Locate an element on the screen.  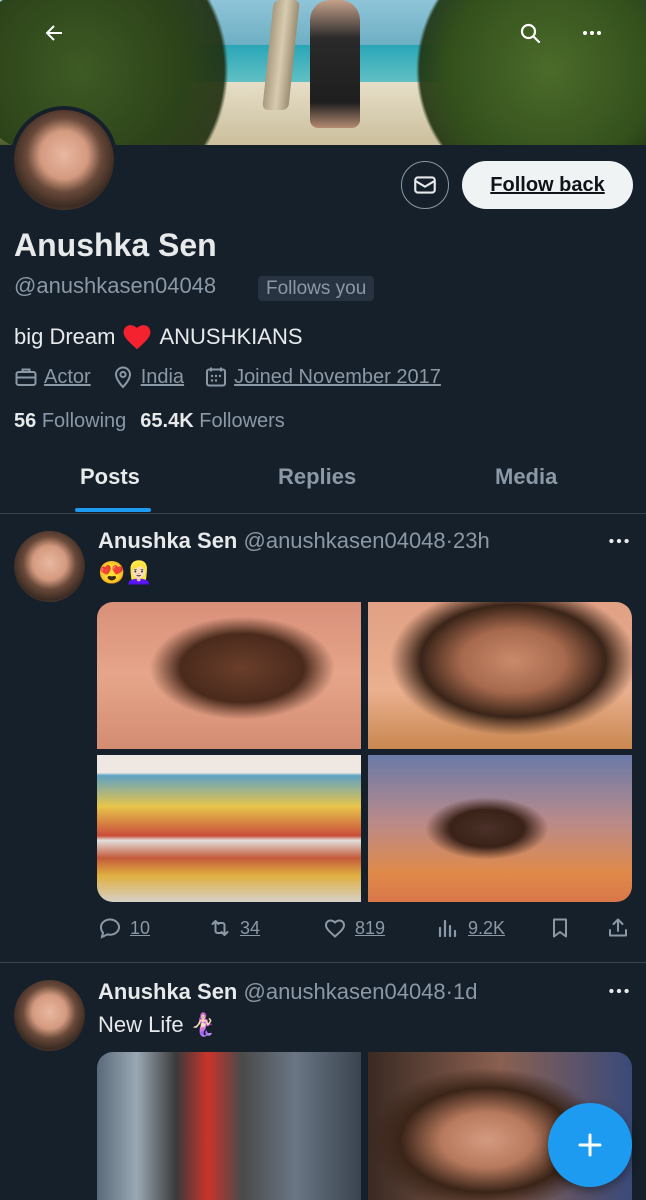
profession-text: Actor is located at coordinates (67, 376).